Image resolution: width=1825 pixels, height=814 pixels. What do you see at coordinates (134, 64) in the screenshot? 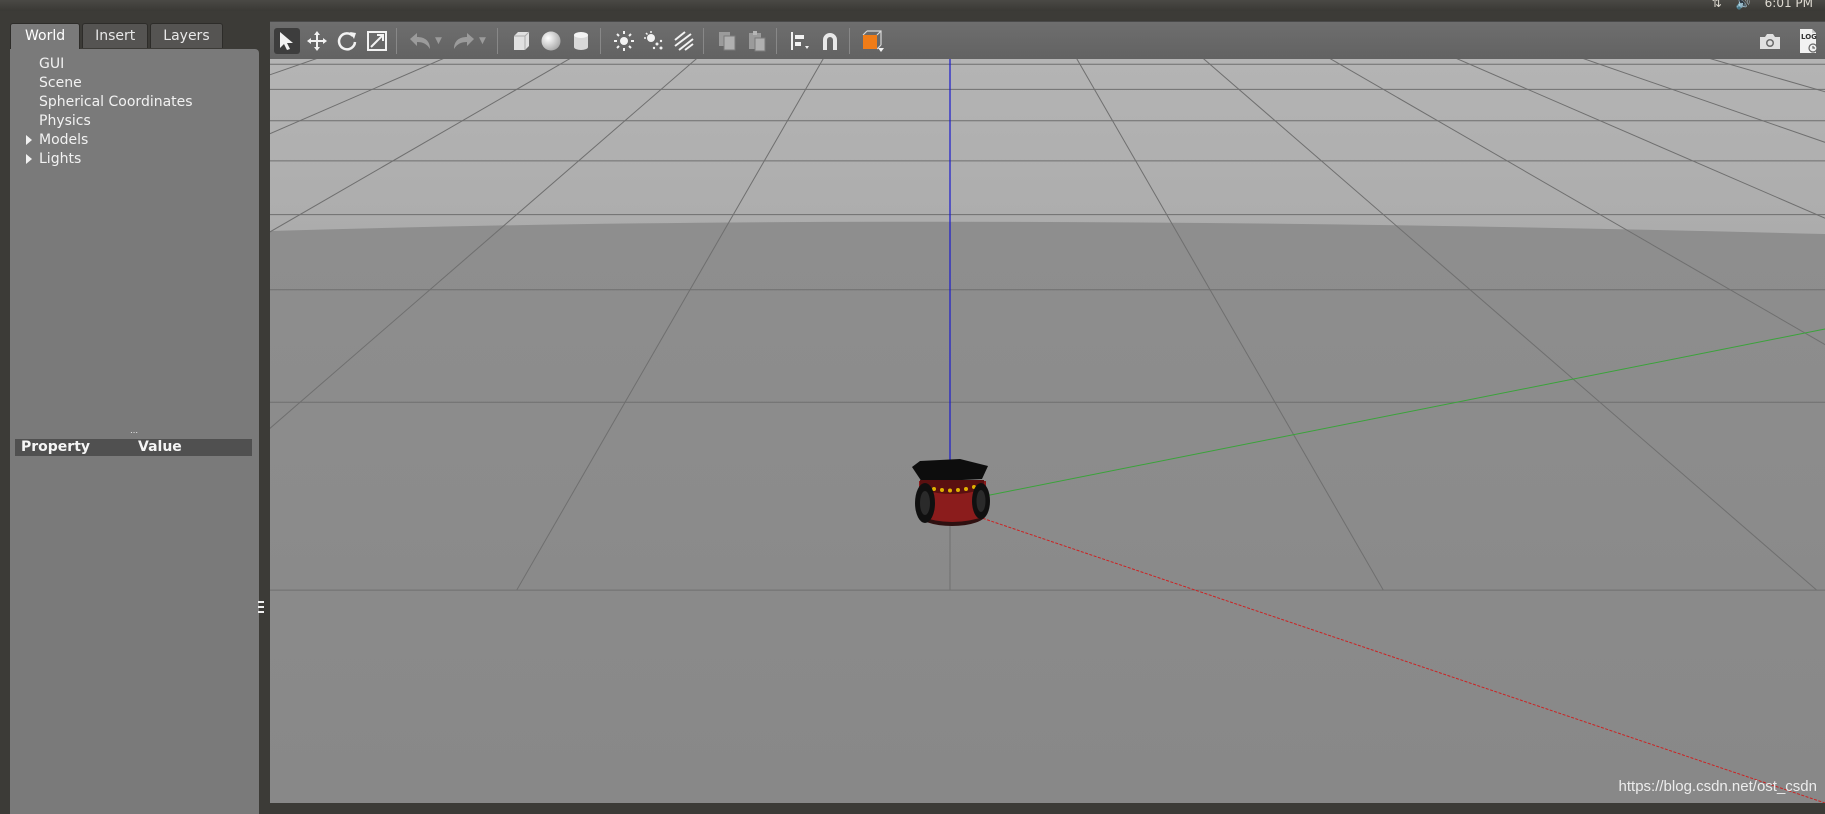
I see `tree-item-gui: GUI` at bounding box center [134, 64].